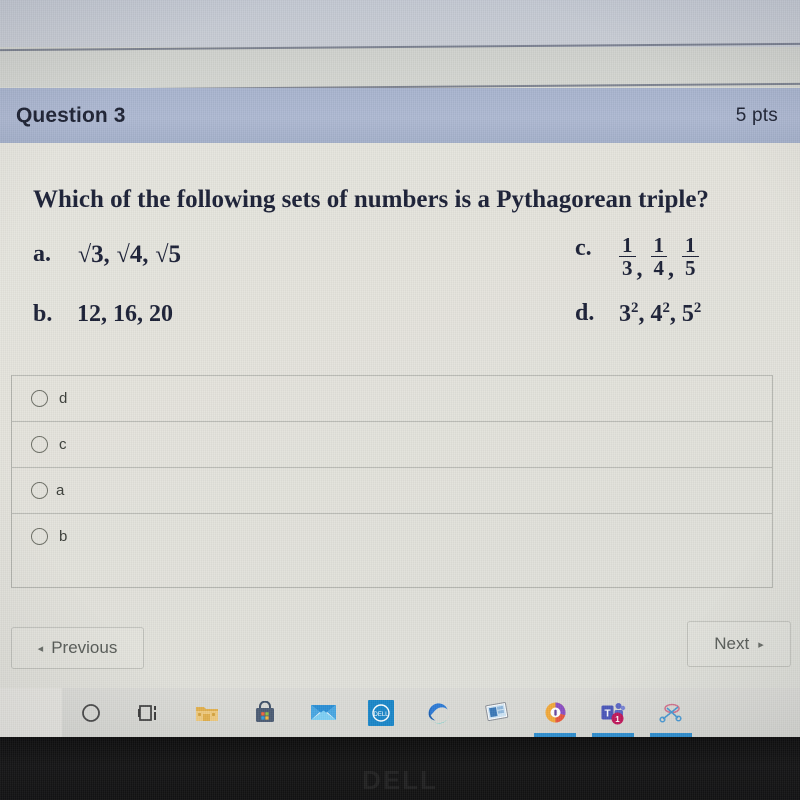 The image size is (800, 800). Describe the element at coordinates (381, 715) in the screenshot. I see `svg-text: DELL` at that location.